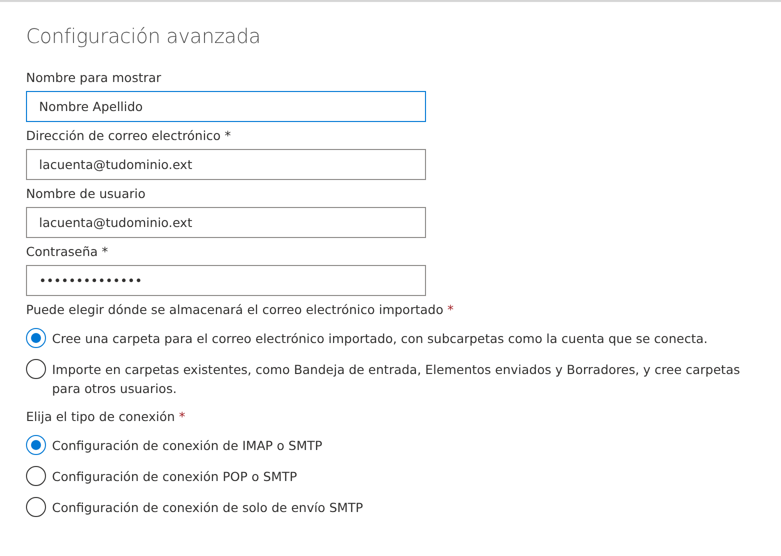  Describe the element at coordinates (144, 36) in the screenshot. I see `page-title: Configuración avanzada` at that location.